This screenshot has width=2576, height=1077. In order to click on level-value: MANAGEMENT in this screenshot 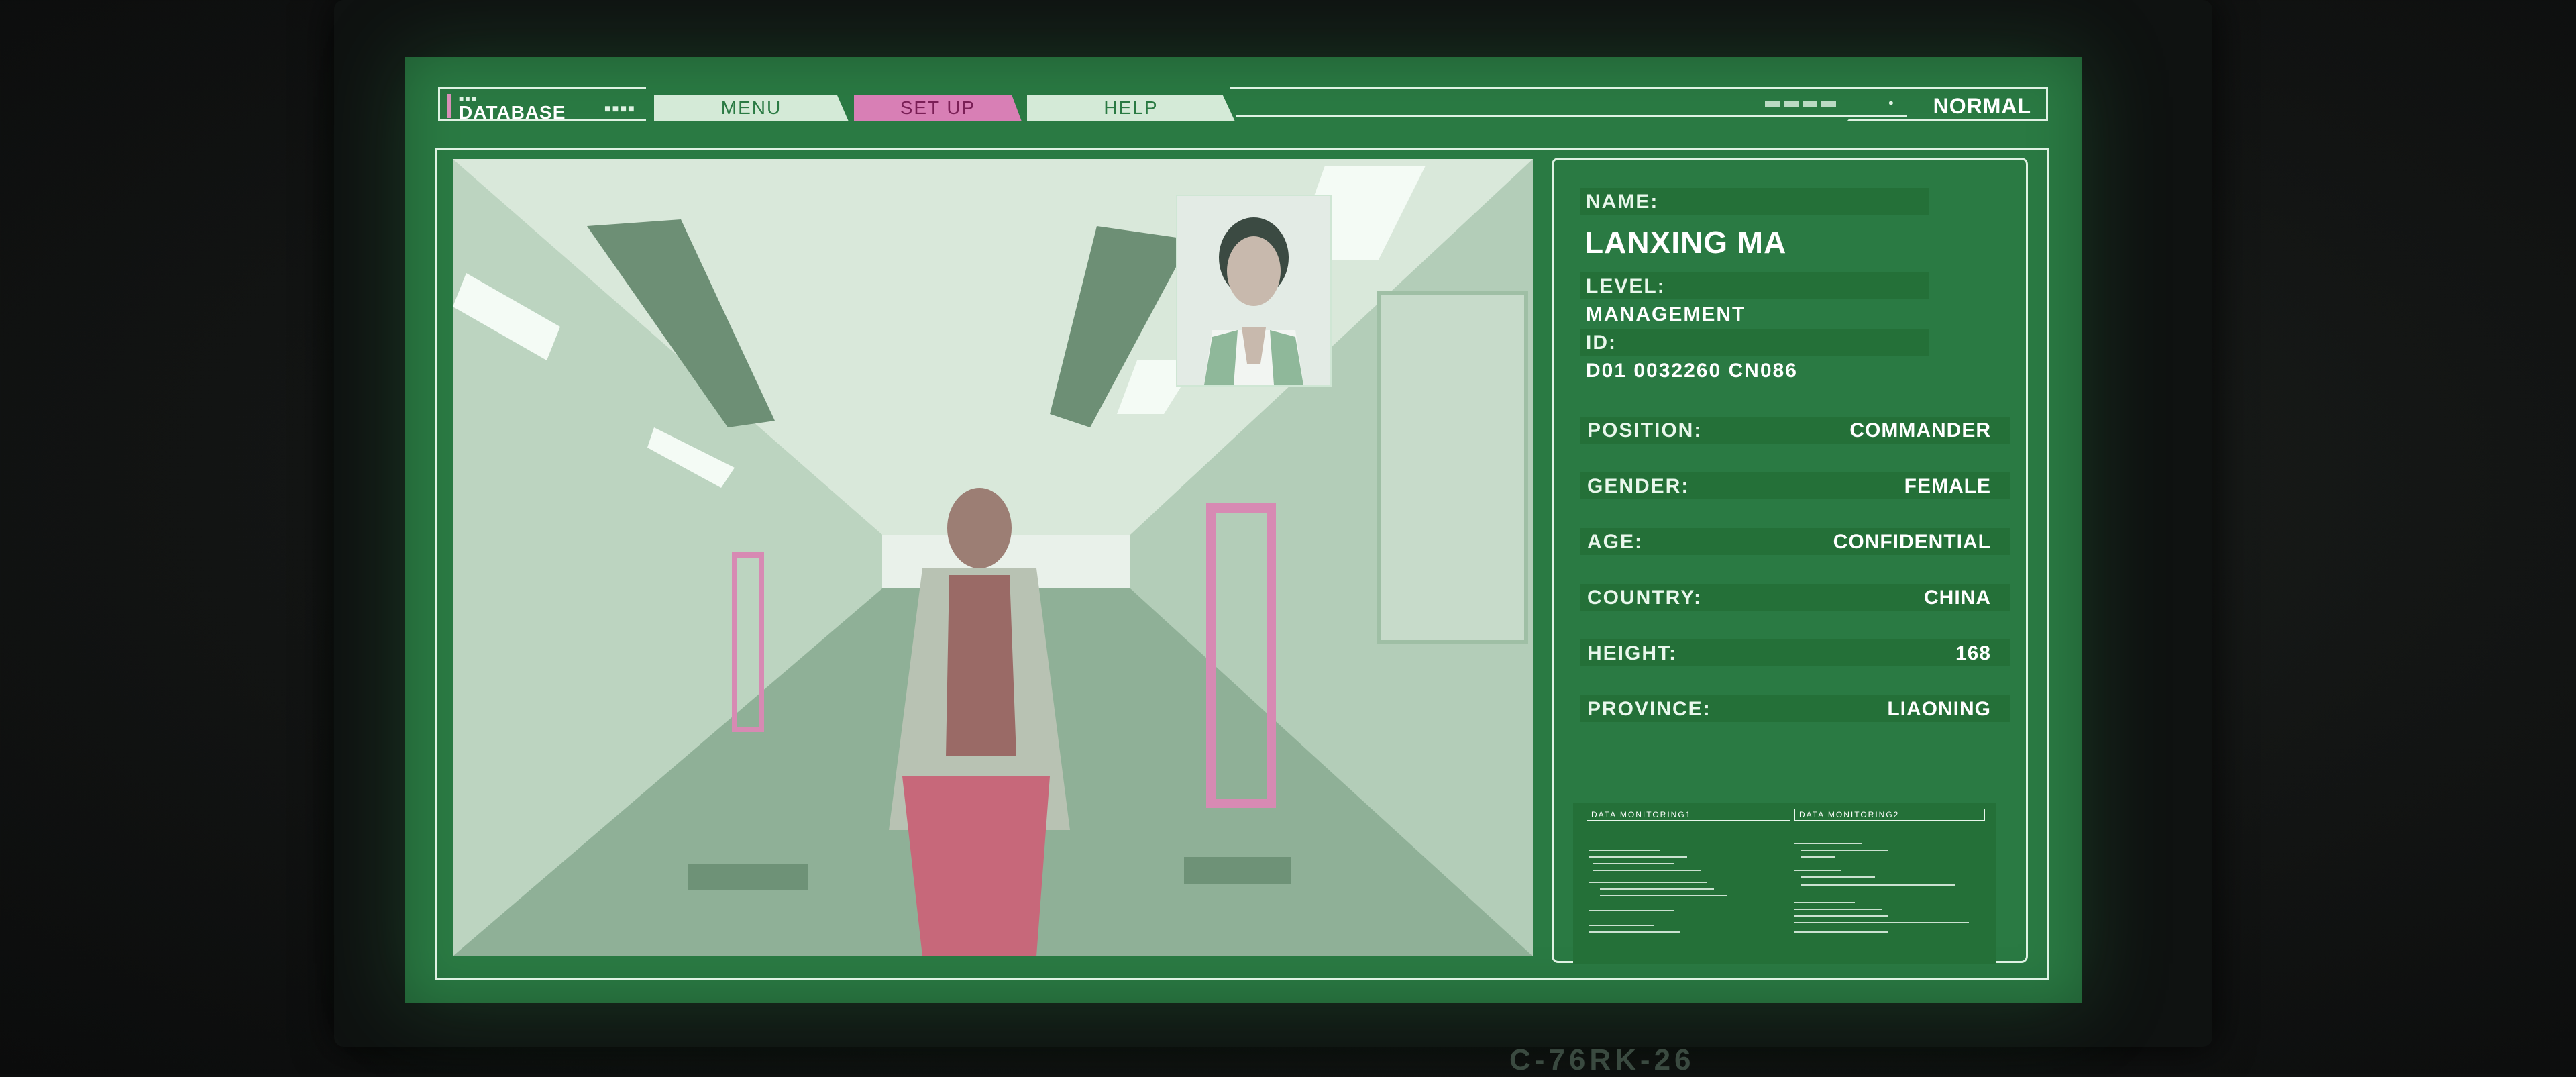, I will do `click(1666, 314)`.